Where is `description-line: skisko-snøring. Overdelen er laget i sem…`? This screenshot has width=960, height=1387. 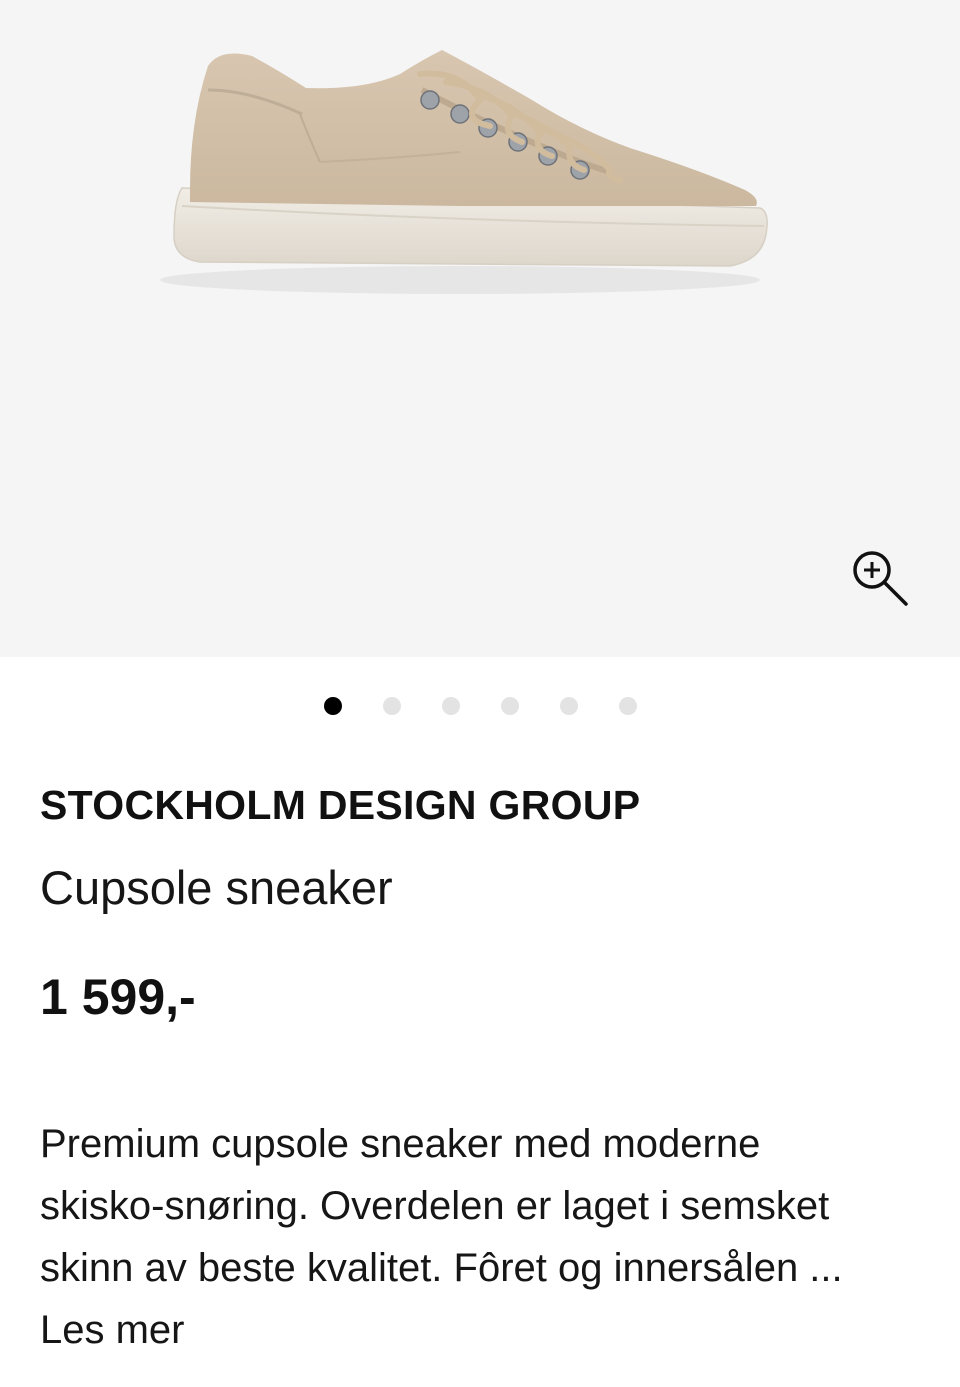
description-line: skisko-snøring. Overdelen er laget i sem… is located at coordinates (435, 1206).